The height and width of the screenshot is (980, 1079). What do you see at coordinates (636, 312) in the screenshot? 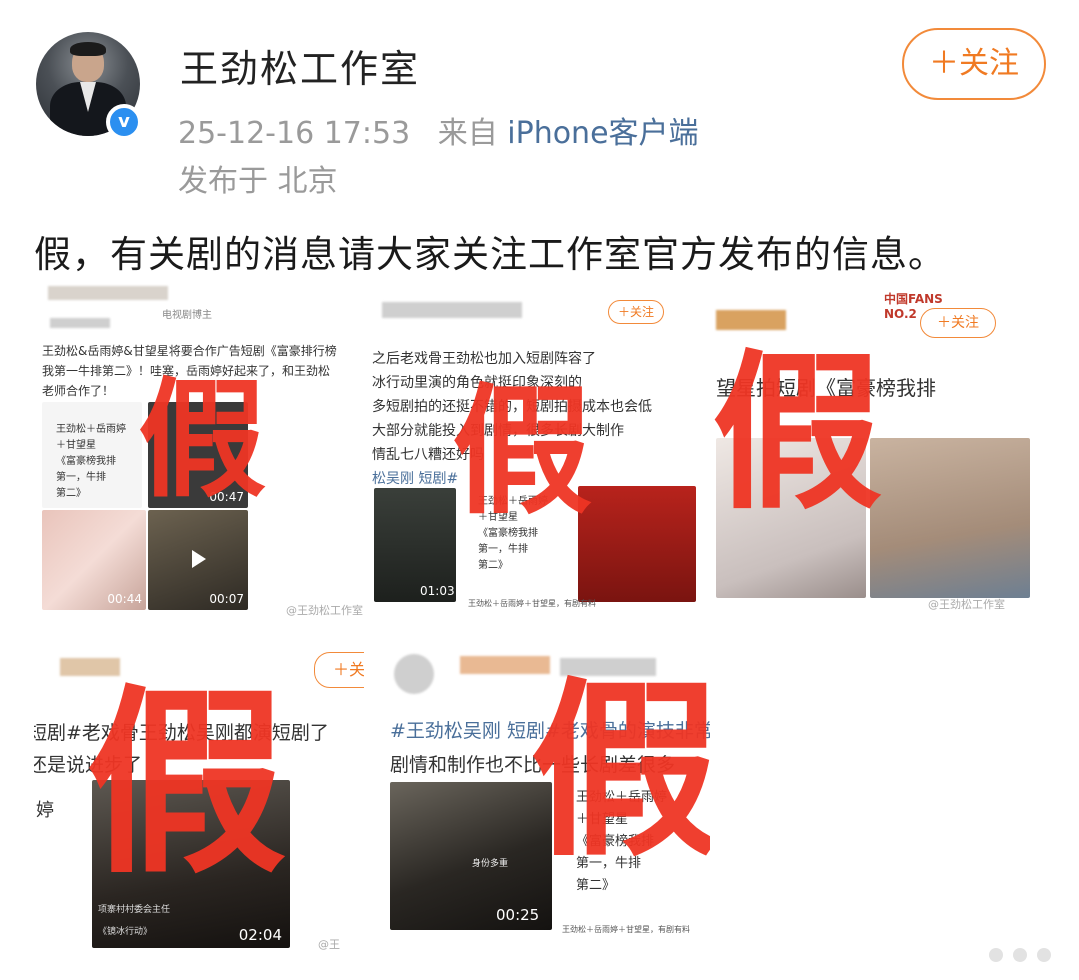
I see `tile2-follow-button: ＋关注` at bounding box center [636, 312].